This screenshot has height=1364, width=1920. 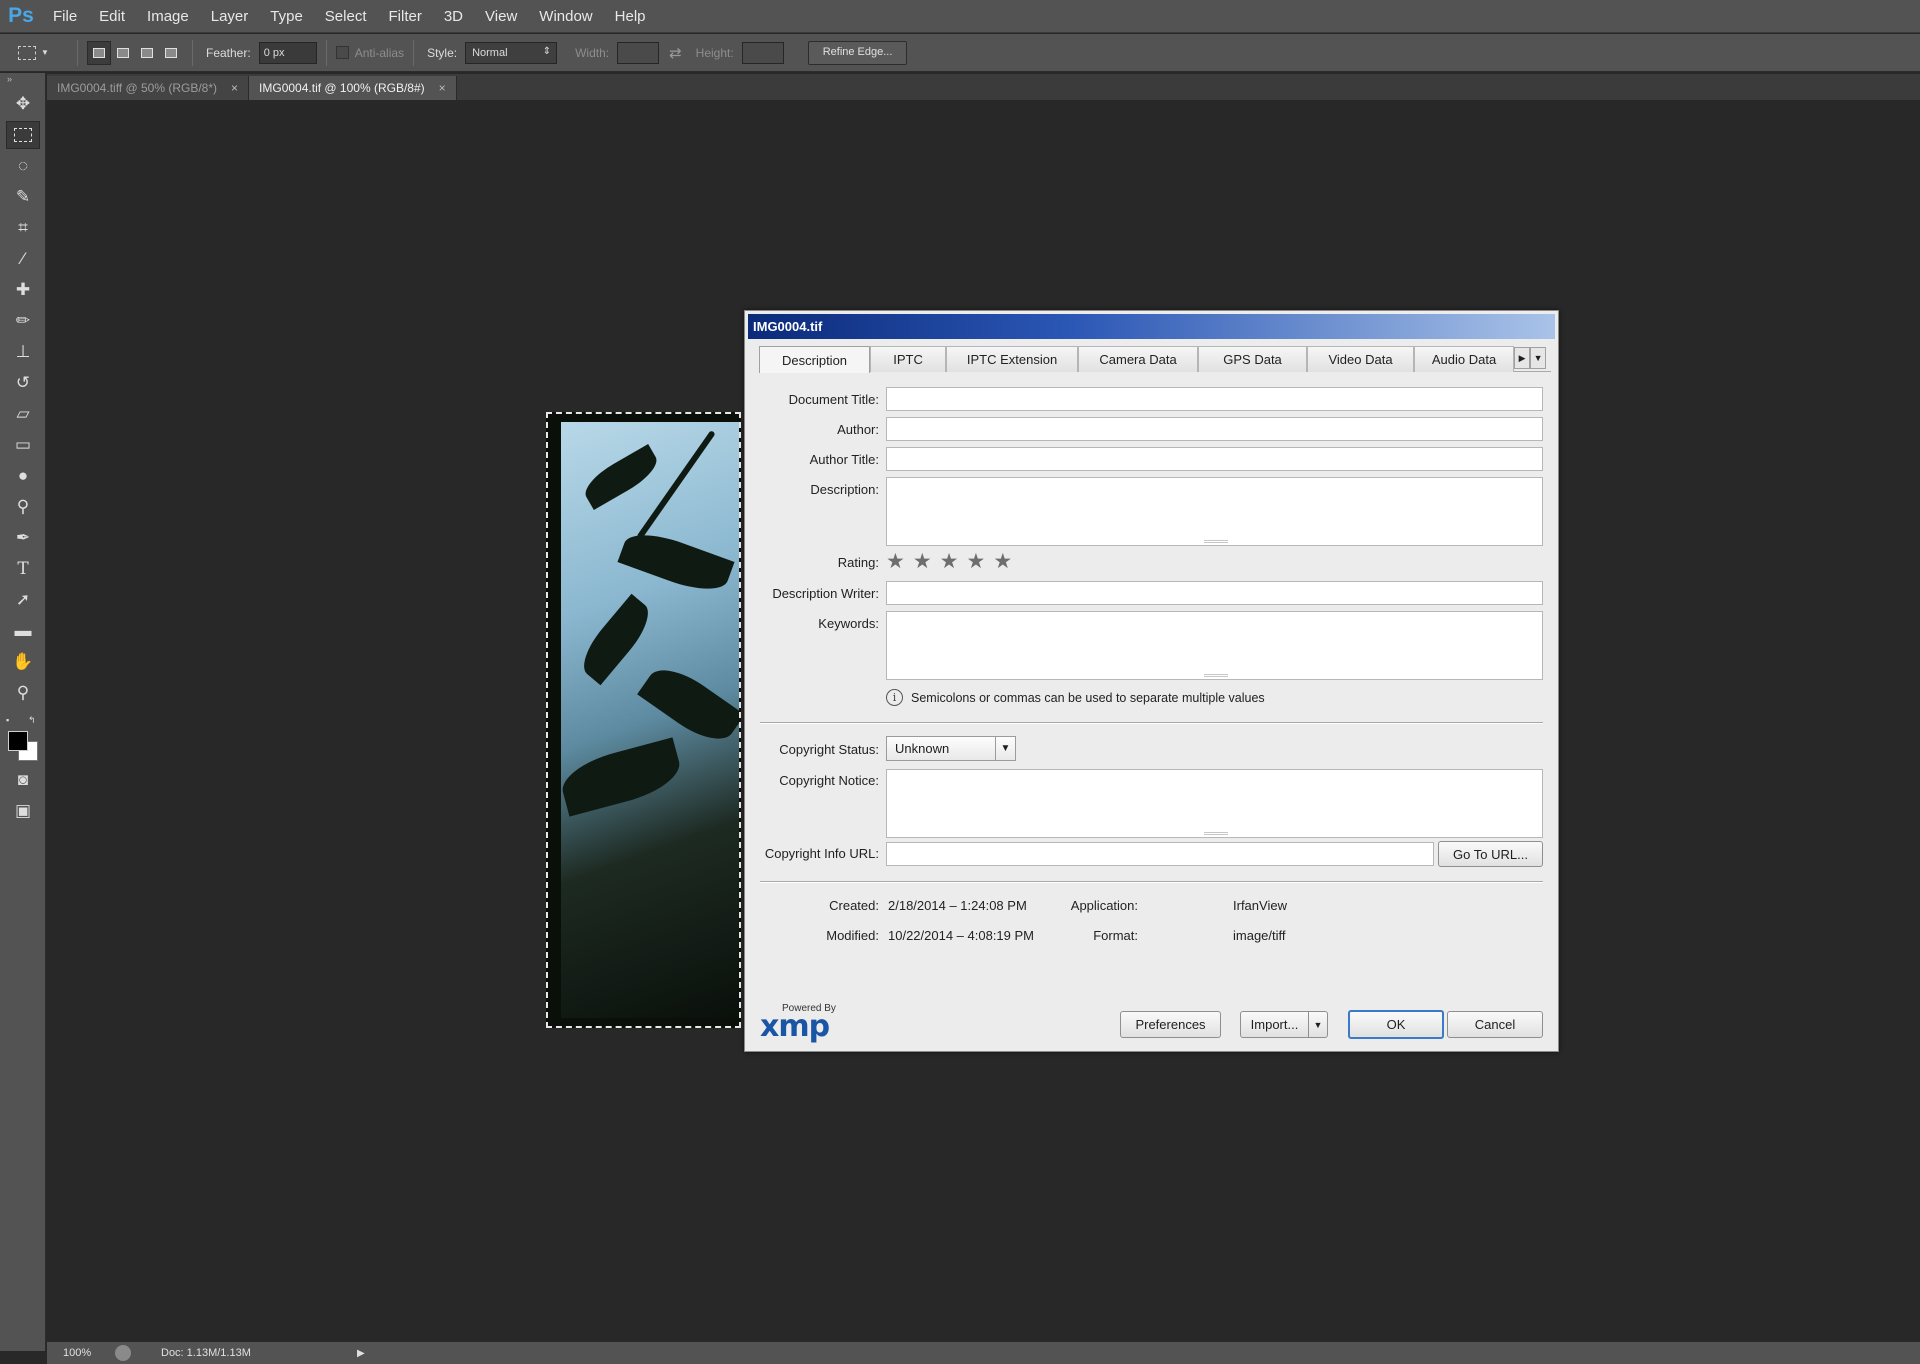 What do you see at coordinates (23, 507) in the screenshot?
I see `dodge-tool-icon: ⚲` at bounding box center [23, 507].